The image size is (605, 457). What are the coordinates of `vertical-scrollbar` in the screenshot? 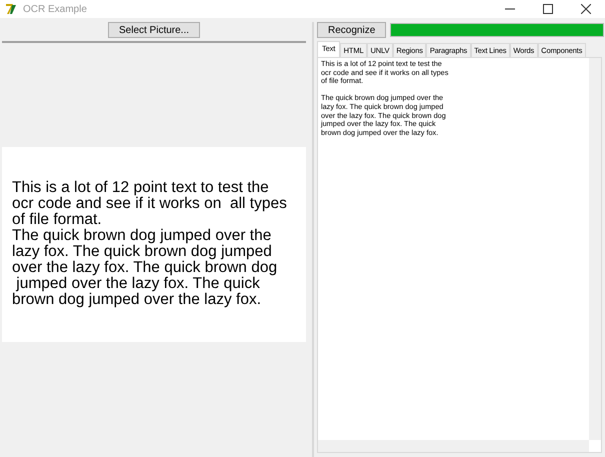 It's located at (595, 249).